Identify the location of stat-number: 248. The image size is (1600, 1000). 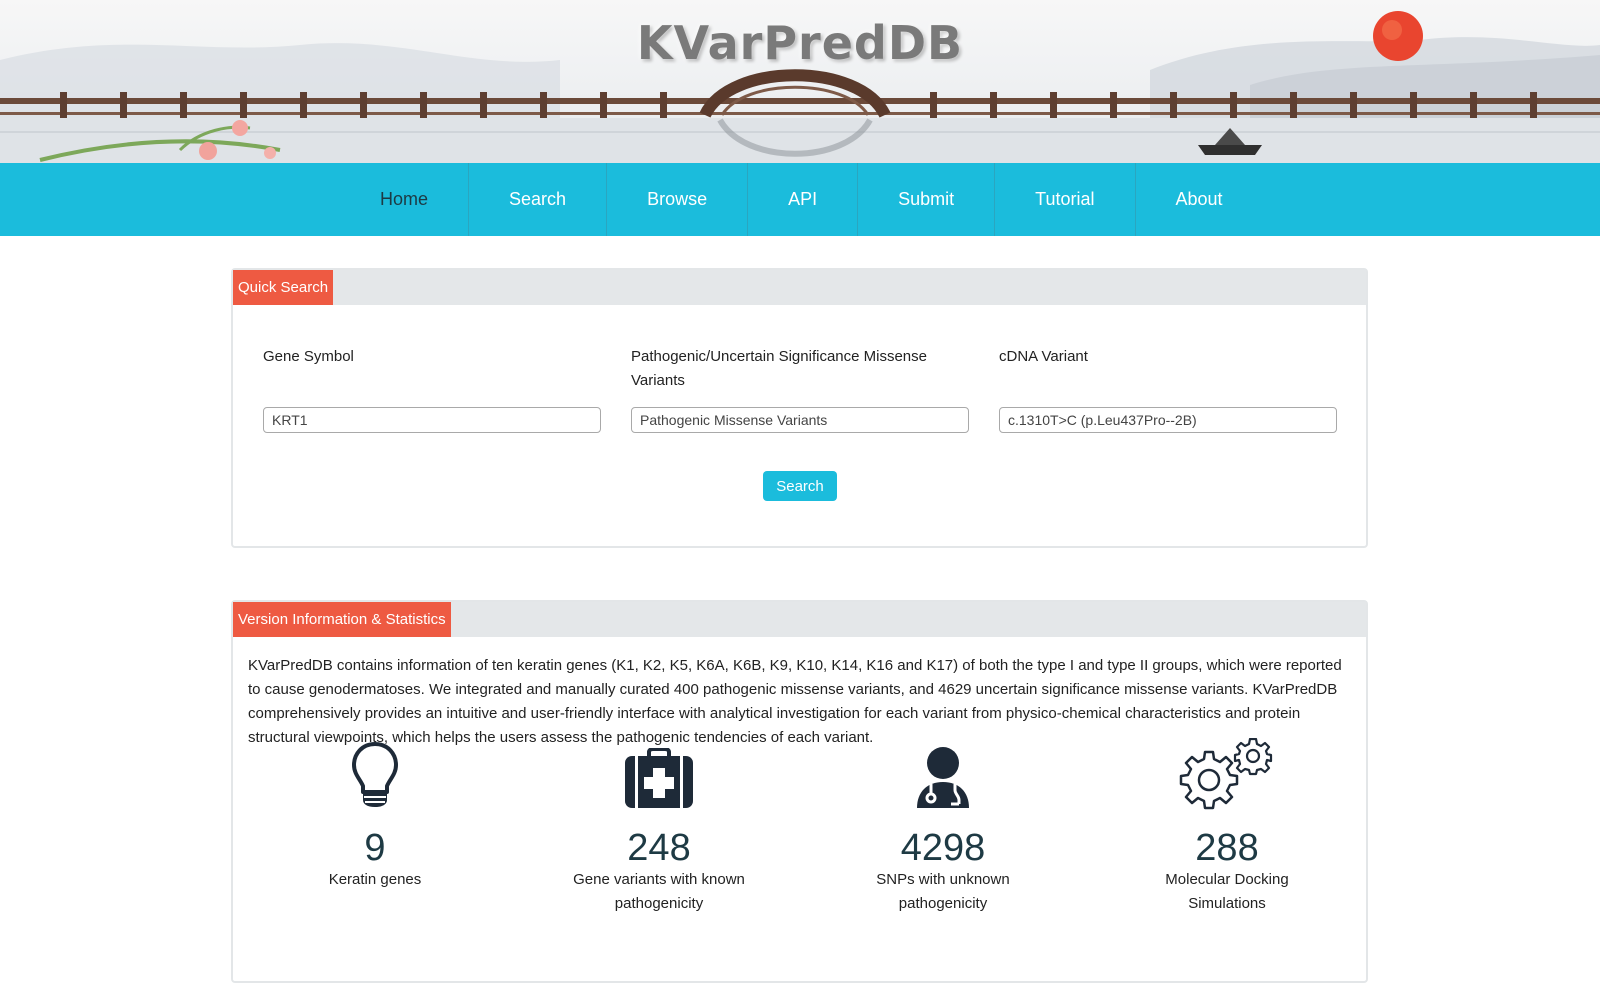
(659, 848).